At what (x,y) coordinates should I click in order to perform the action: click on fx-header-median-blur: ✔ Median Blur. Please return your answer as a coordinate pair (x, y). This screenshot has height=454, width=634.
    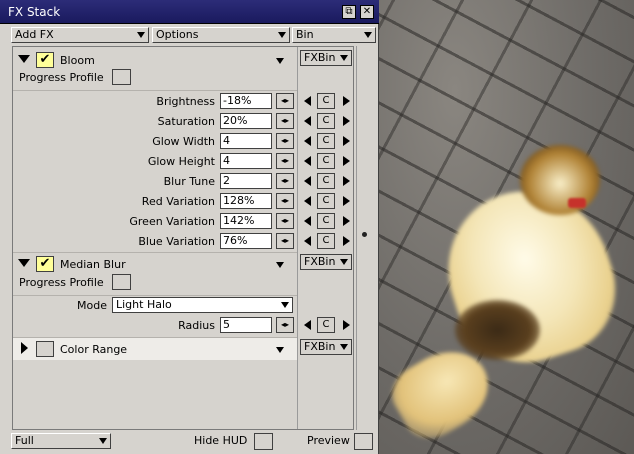
    Looking at the image, I should click on (155, 264).